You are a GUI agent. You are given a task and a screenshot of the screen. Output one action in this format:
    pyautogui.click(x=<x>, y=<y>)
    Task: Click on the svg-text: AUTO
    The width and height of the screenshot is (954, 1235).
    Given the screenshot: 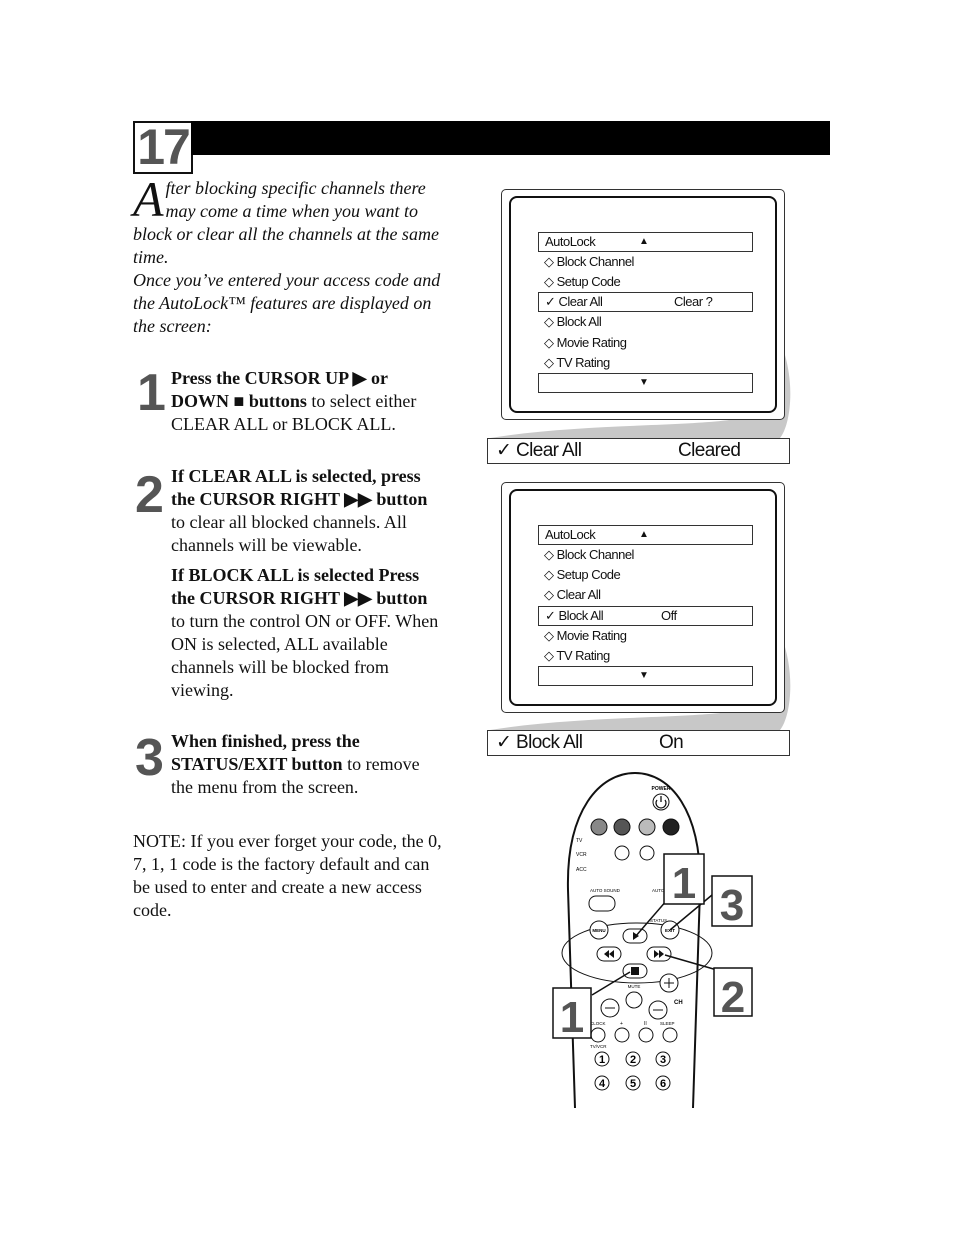 What is the action you would take?
    pyautogui.click(x=658, y=890)
    